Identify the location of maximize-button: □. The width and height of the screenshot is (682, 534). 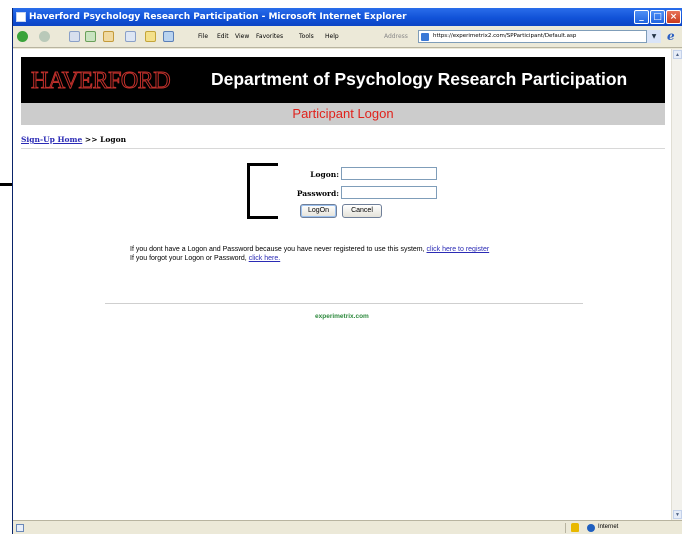
(657, 17).